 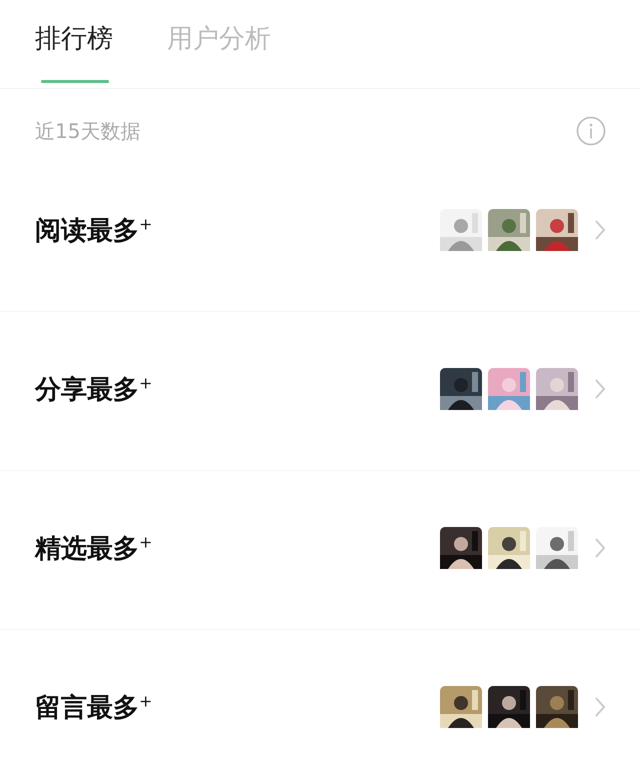 I want to click on ranking-title: 留言最多$^{+}$, so click(x=93, y=707).